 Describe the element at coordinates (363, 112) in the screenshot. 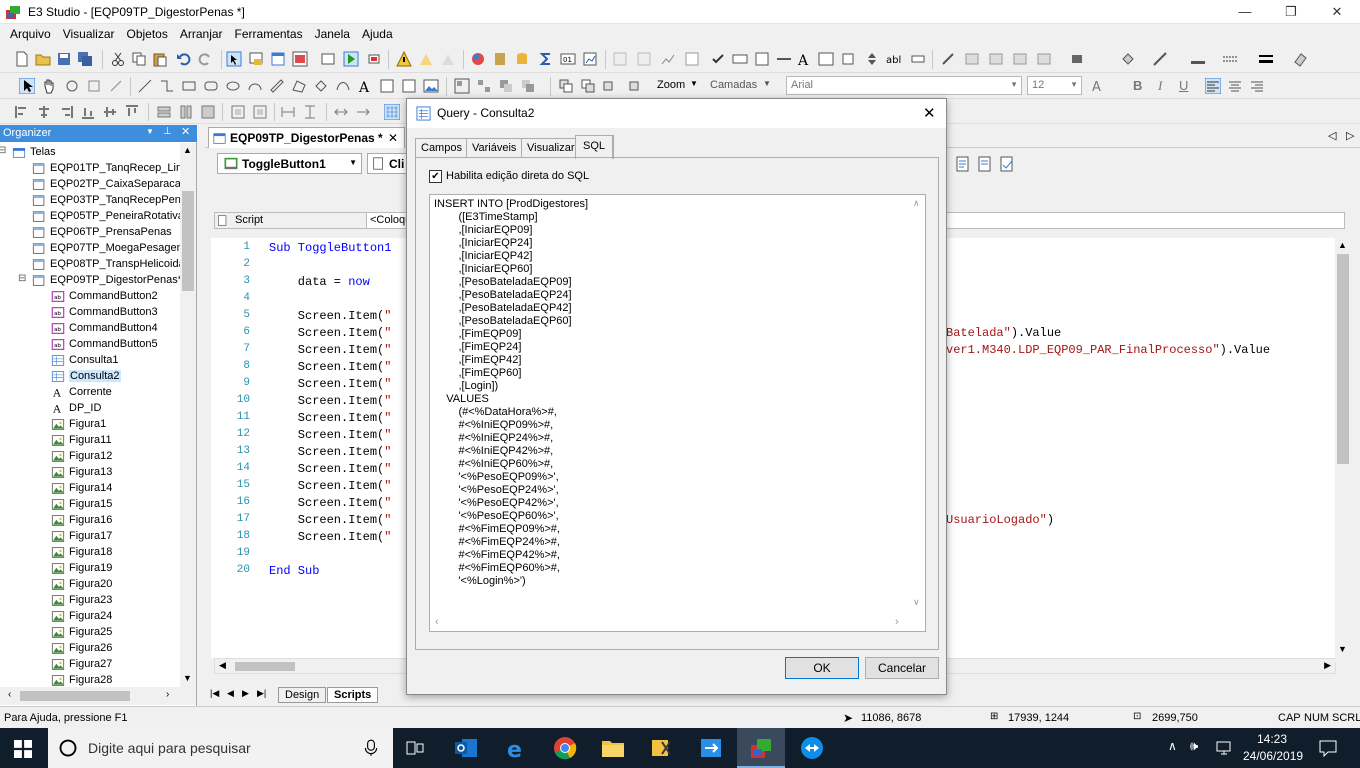

I see `flip-vertical-icon` at that location.